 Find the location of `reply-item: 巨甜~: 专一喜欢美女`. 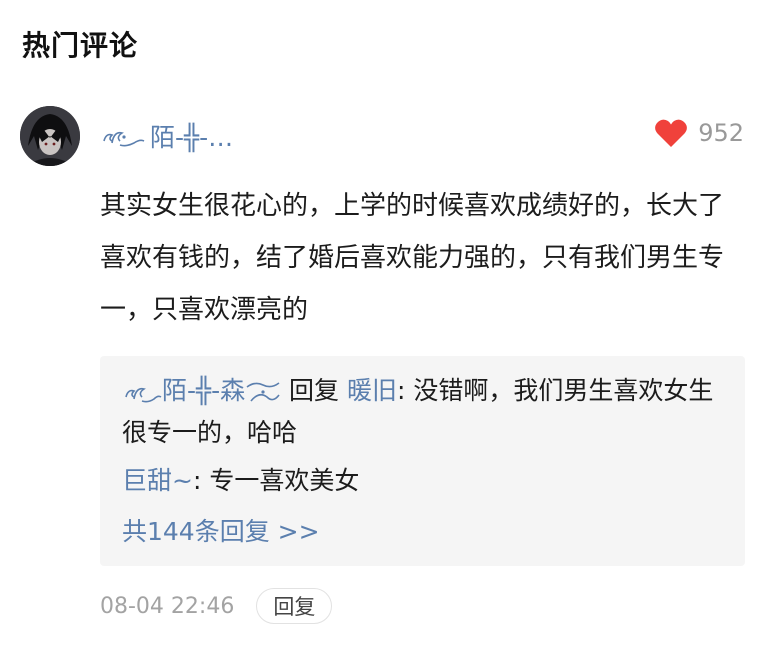

reply-item: 巨甜~: 专一喜欢美女 is located at coordinates (422, 481).